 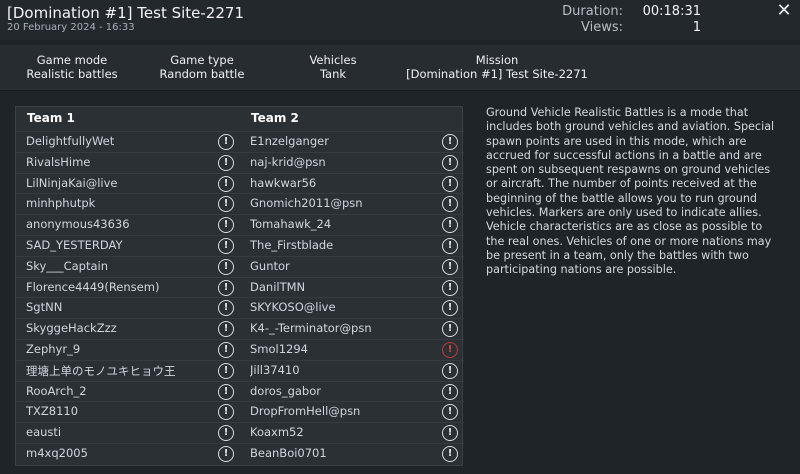 I want to click on player-row: RooArch_2!, so click(x=128, y=391).